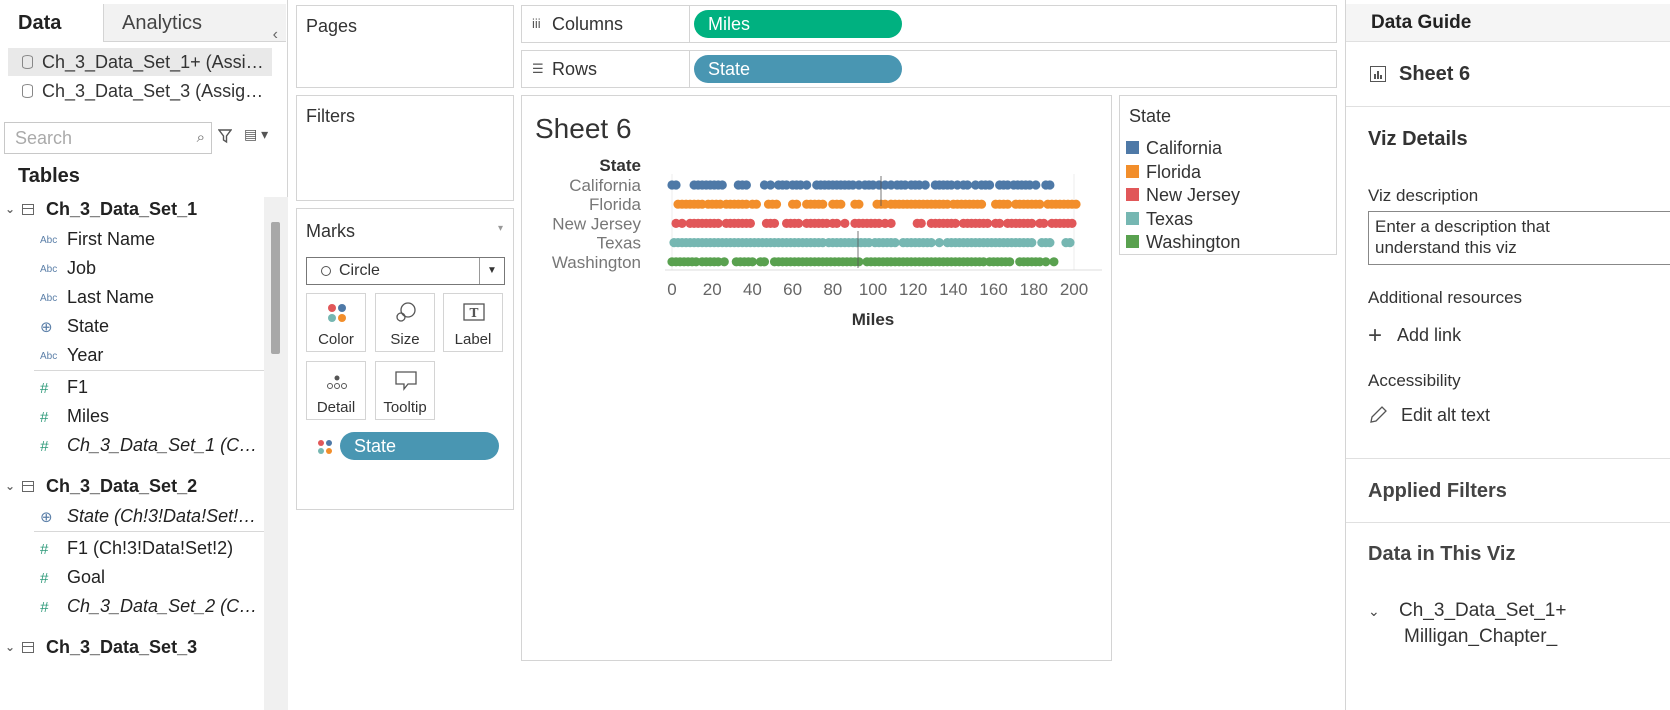  What do you see at coordinates (1446, 247) in the screenshot?
I see `viz-description-line: understand this viz` at bounding box center [1446, 247].